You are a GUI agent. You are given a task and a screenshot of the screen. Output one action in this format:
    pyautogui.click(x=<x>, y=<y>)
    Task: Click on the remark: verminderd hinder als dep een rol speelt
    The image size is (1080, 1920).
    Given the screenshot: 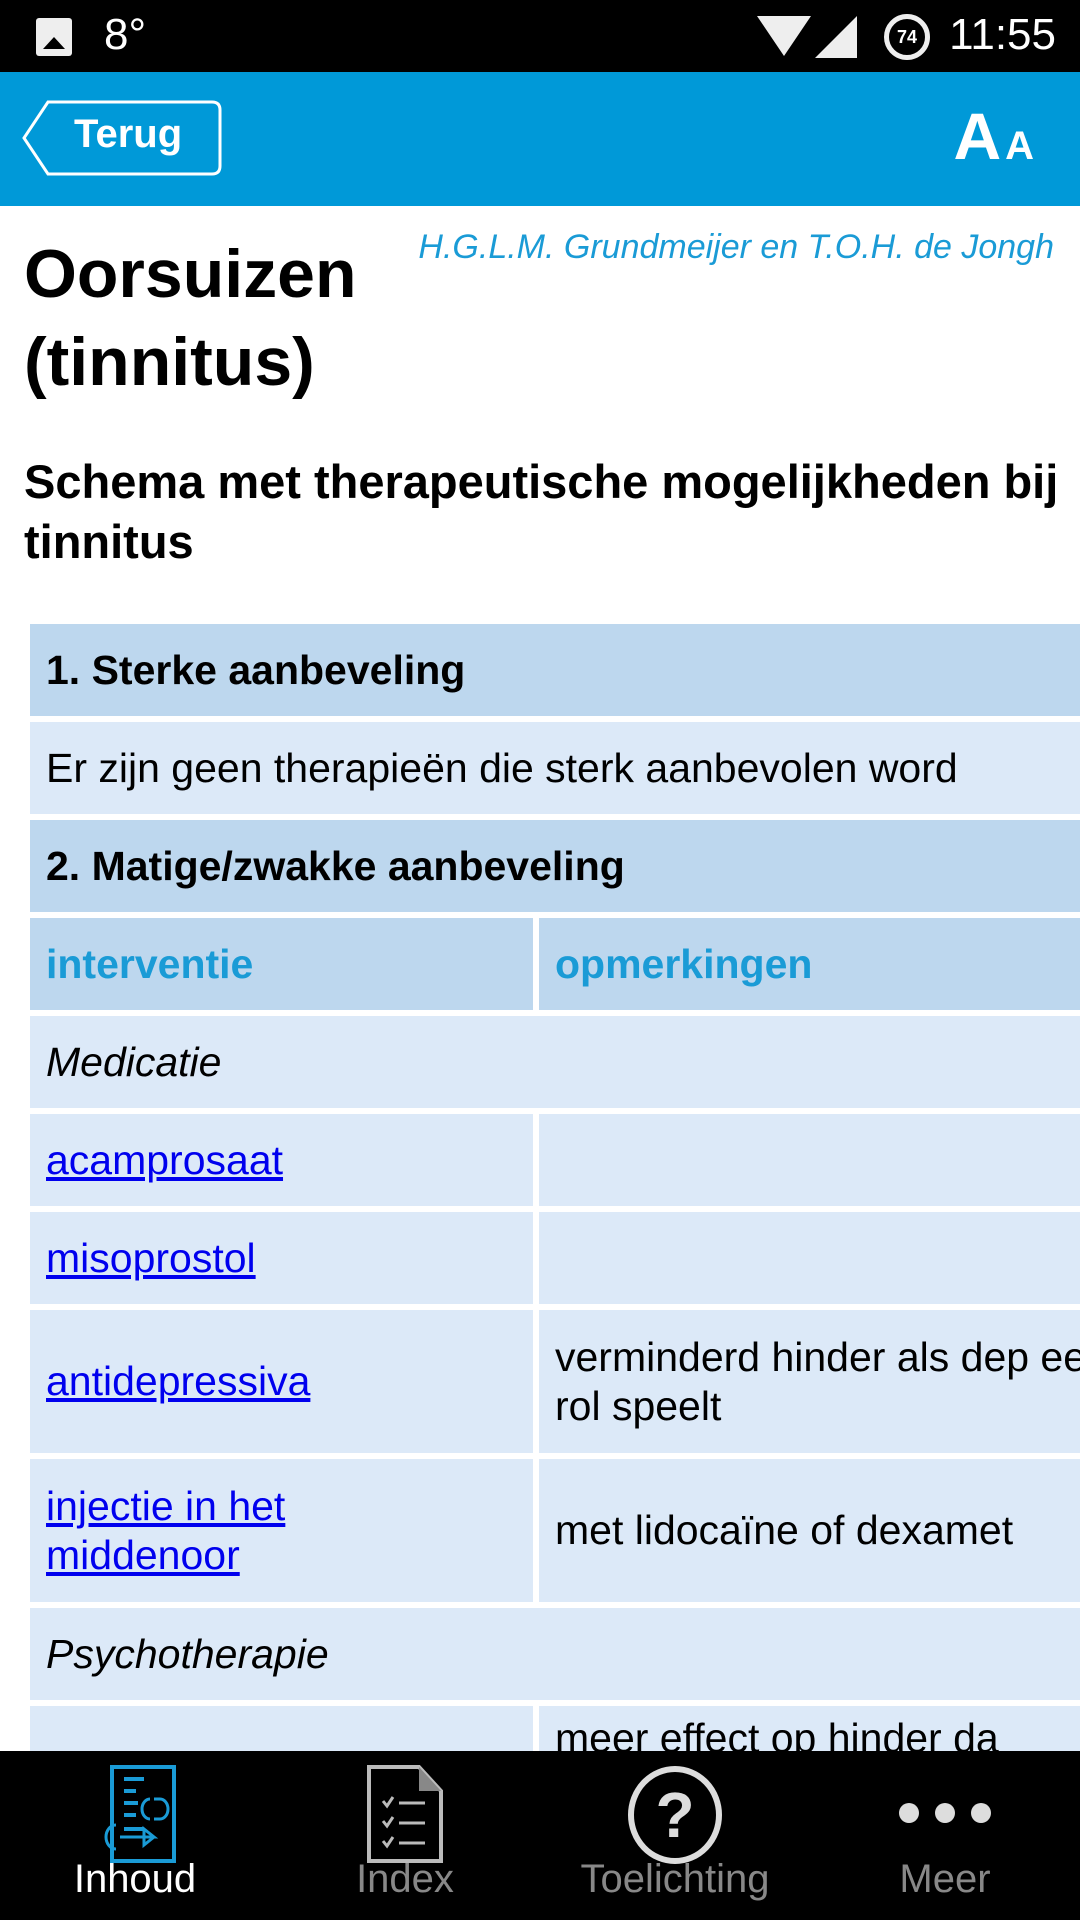 What is the action you would take?
    pyautogui.click(x=809, y=1381)
    